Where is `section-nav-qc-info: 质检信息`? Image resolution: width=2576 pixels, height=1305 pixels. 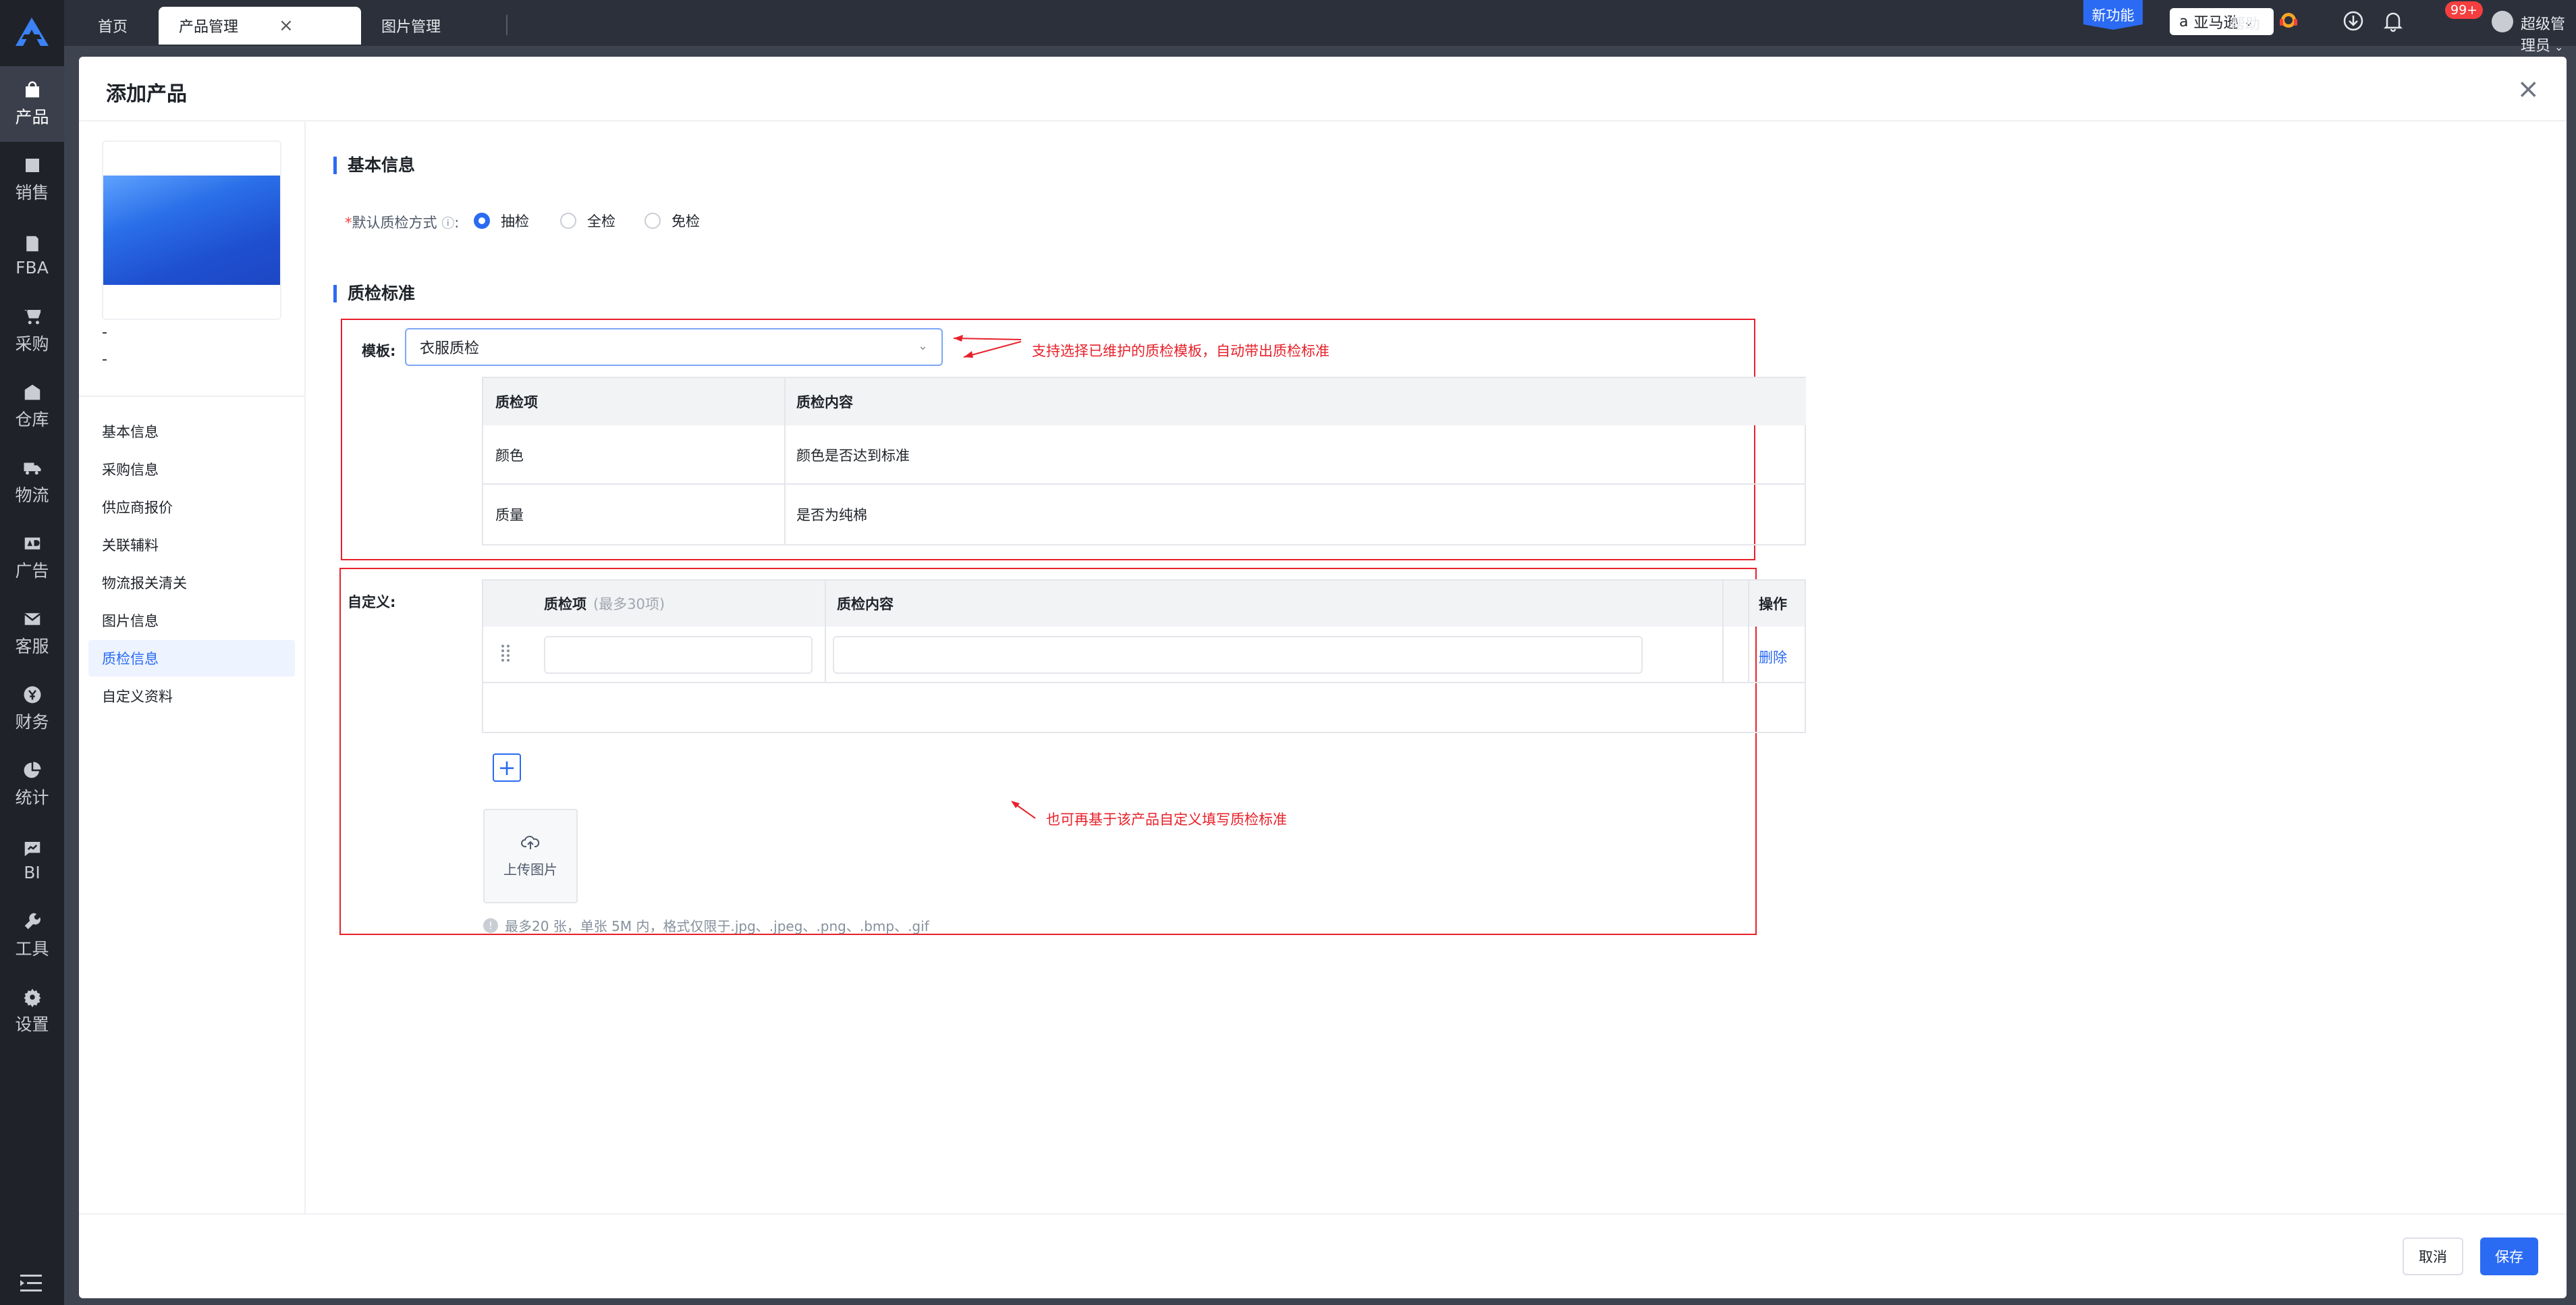
section-nav-qc-info: 质检信息 is located at coordinates (191, 658).